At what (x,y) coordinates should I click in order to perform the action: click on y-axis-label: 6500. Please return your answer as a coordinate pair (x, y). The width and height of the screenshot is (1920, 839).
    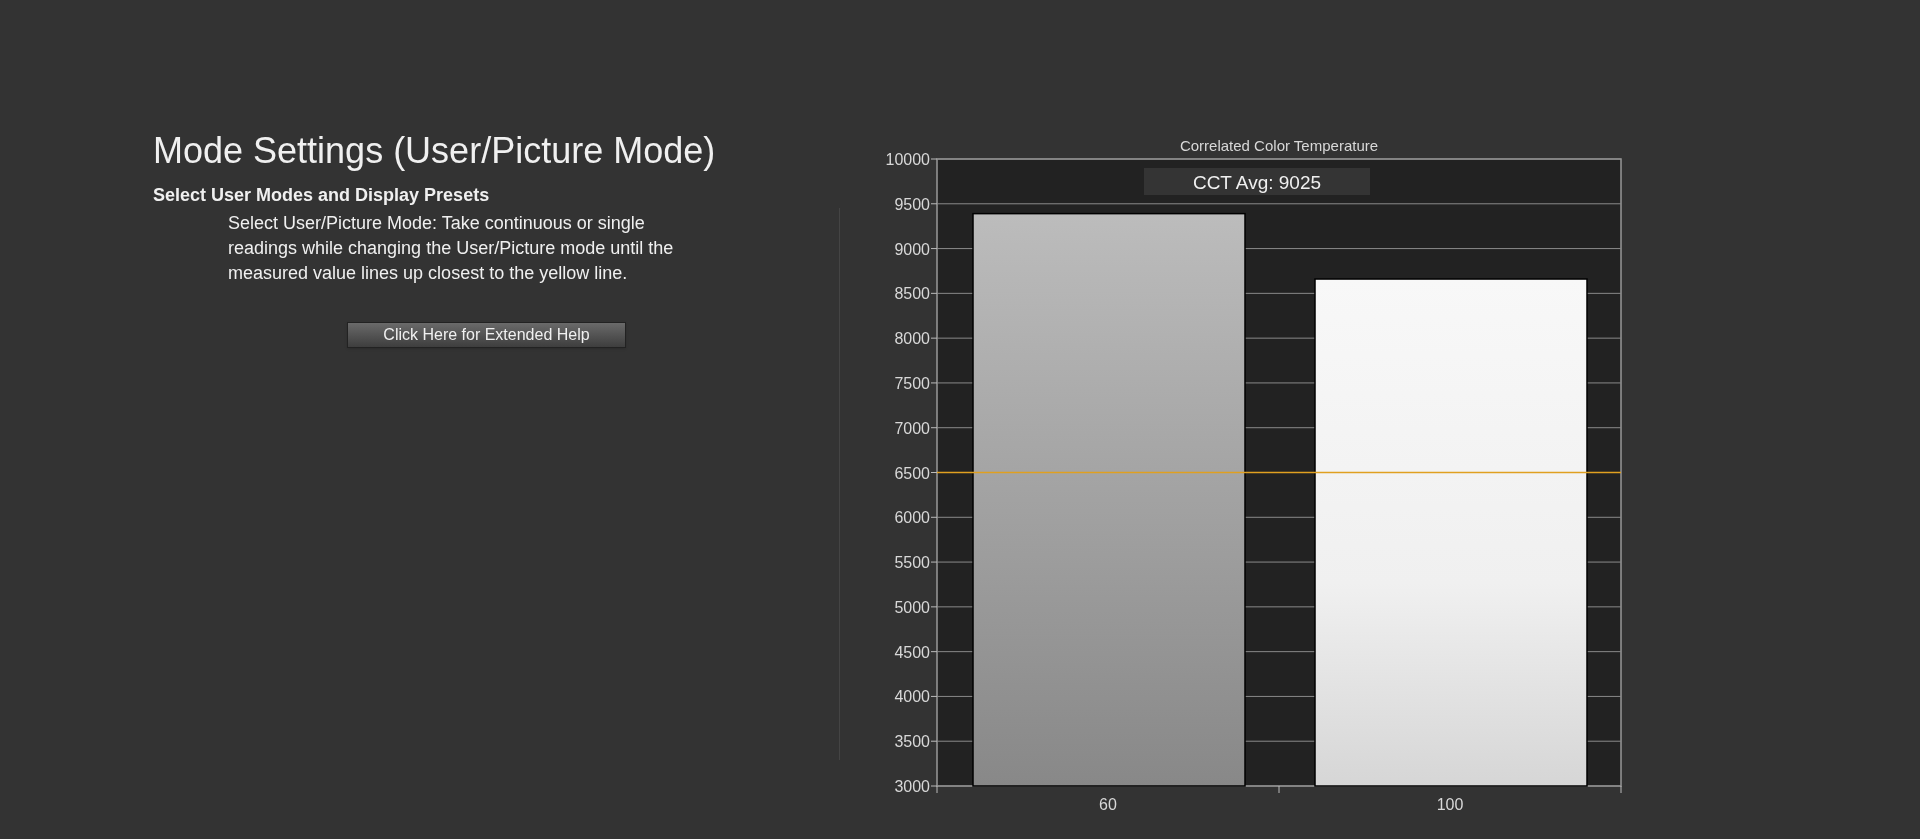
    Looking at the image, I should click on (912, 473).